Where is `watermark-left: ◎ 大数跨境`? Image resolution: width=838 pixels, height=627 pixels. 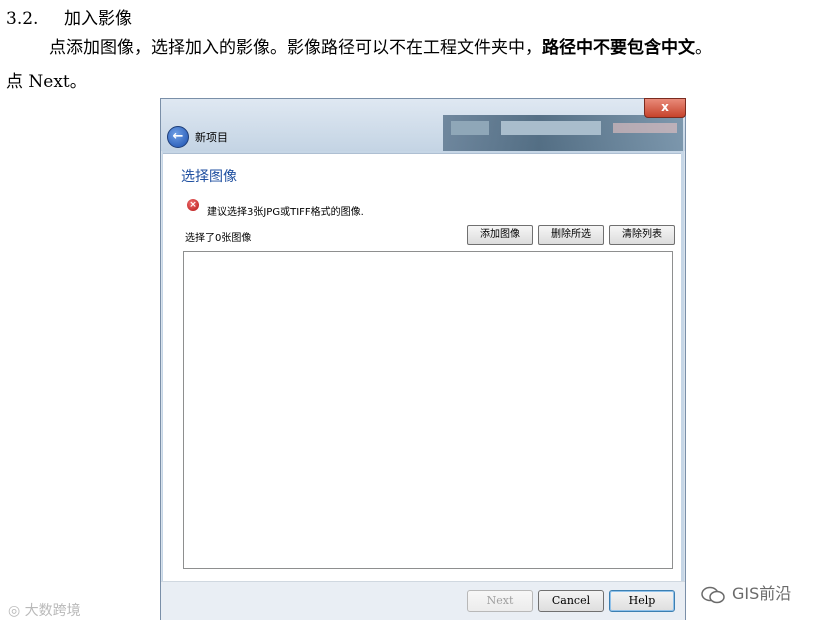
watermark-left: ◎ 大数跨境 is located at coordinates (44, 610).